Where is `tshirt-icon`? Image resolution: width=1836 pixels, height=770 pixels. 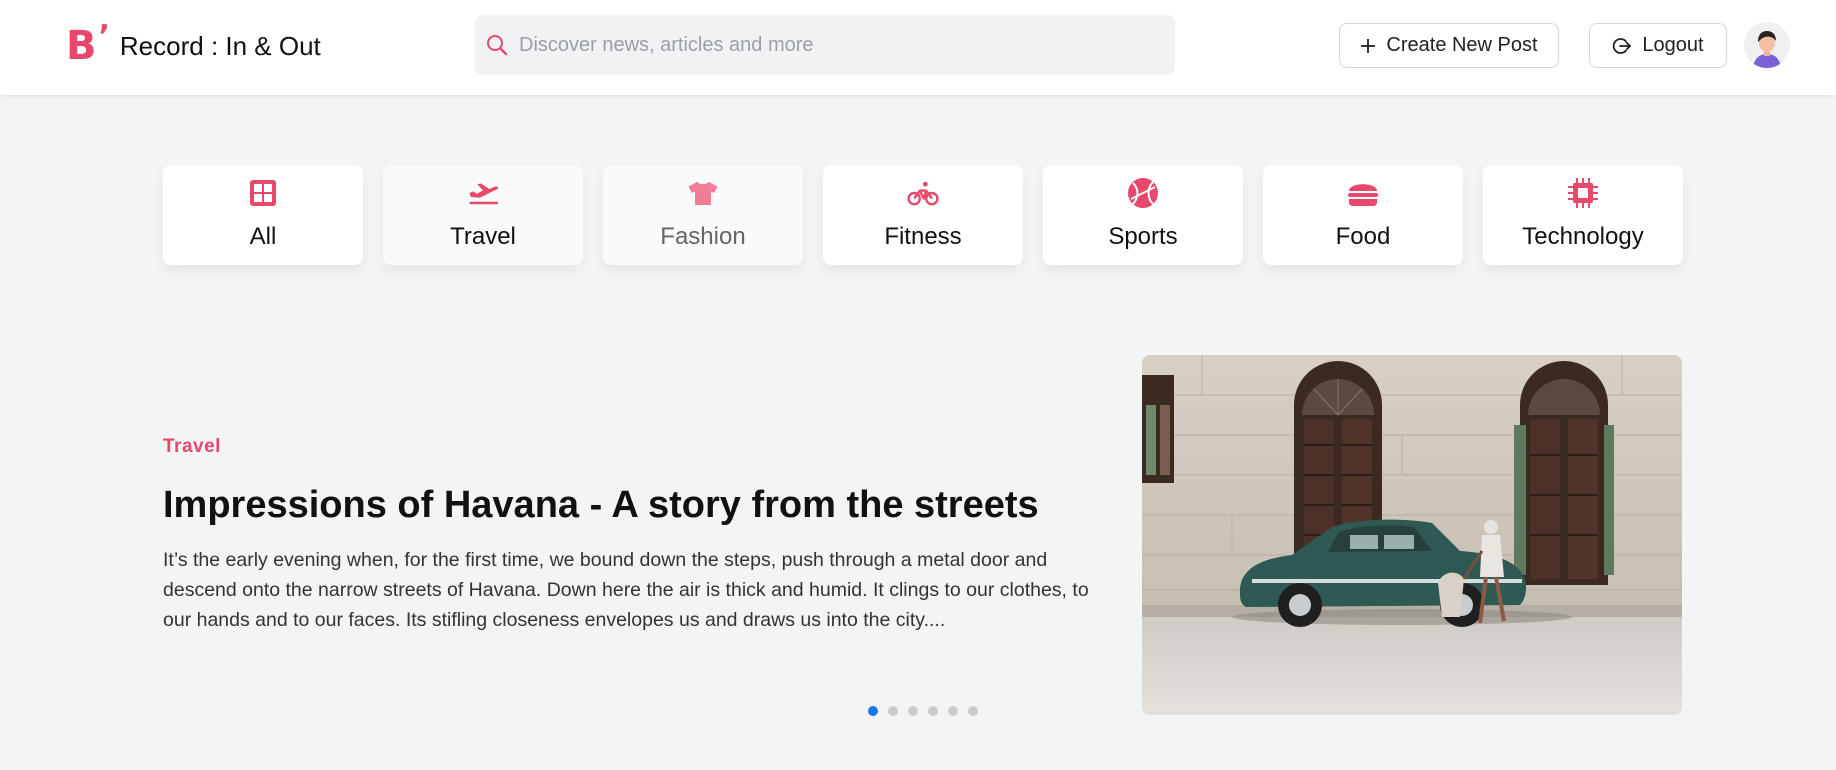 tshirt-icon is located at coordinates (703, 193).